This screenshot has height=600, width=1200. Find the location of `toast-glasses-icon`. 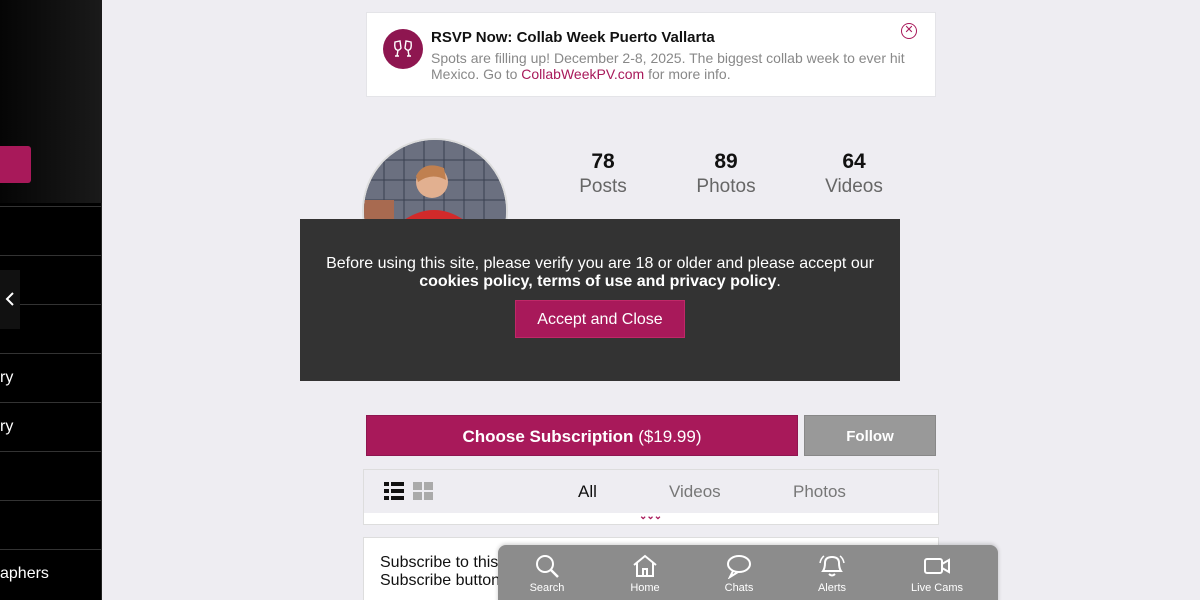

toast-glasses-icon is located at coordinates (403, 49).